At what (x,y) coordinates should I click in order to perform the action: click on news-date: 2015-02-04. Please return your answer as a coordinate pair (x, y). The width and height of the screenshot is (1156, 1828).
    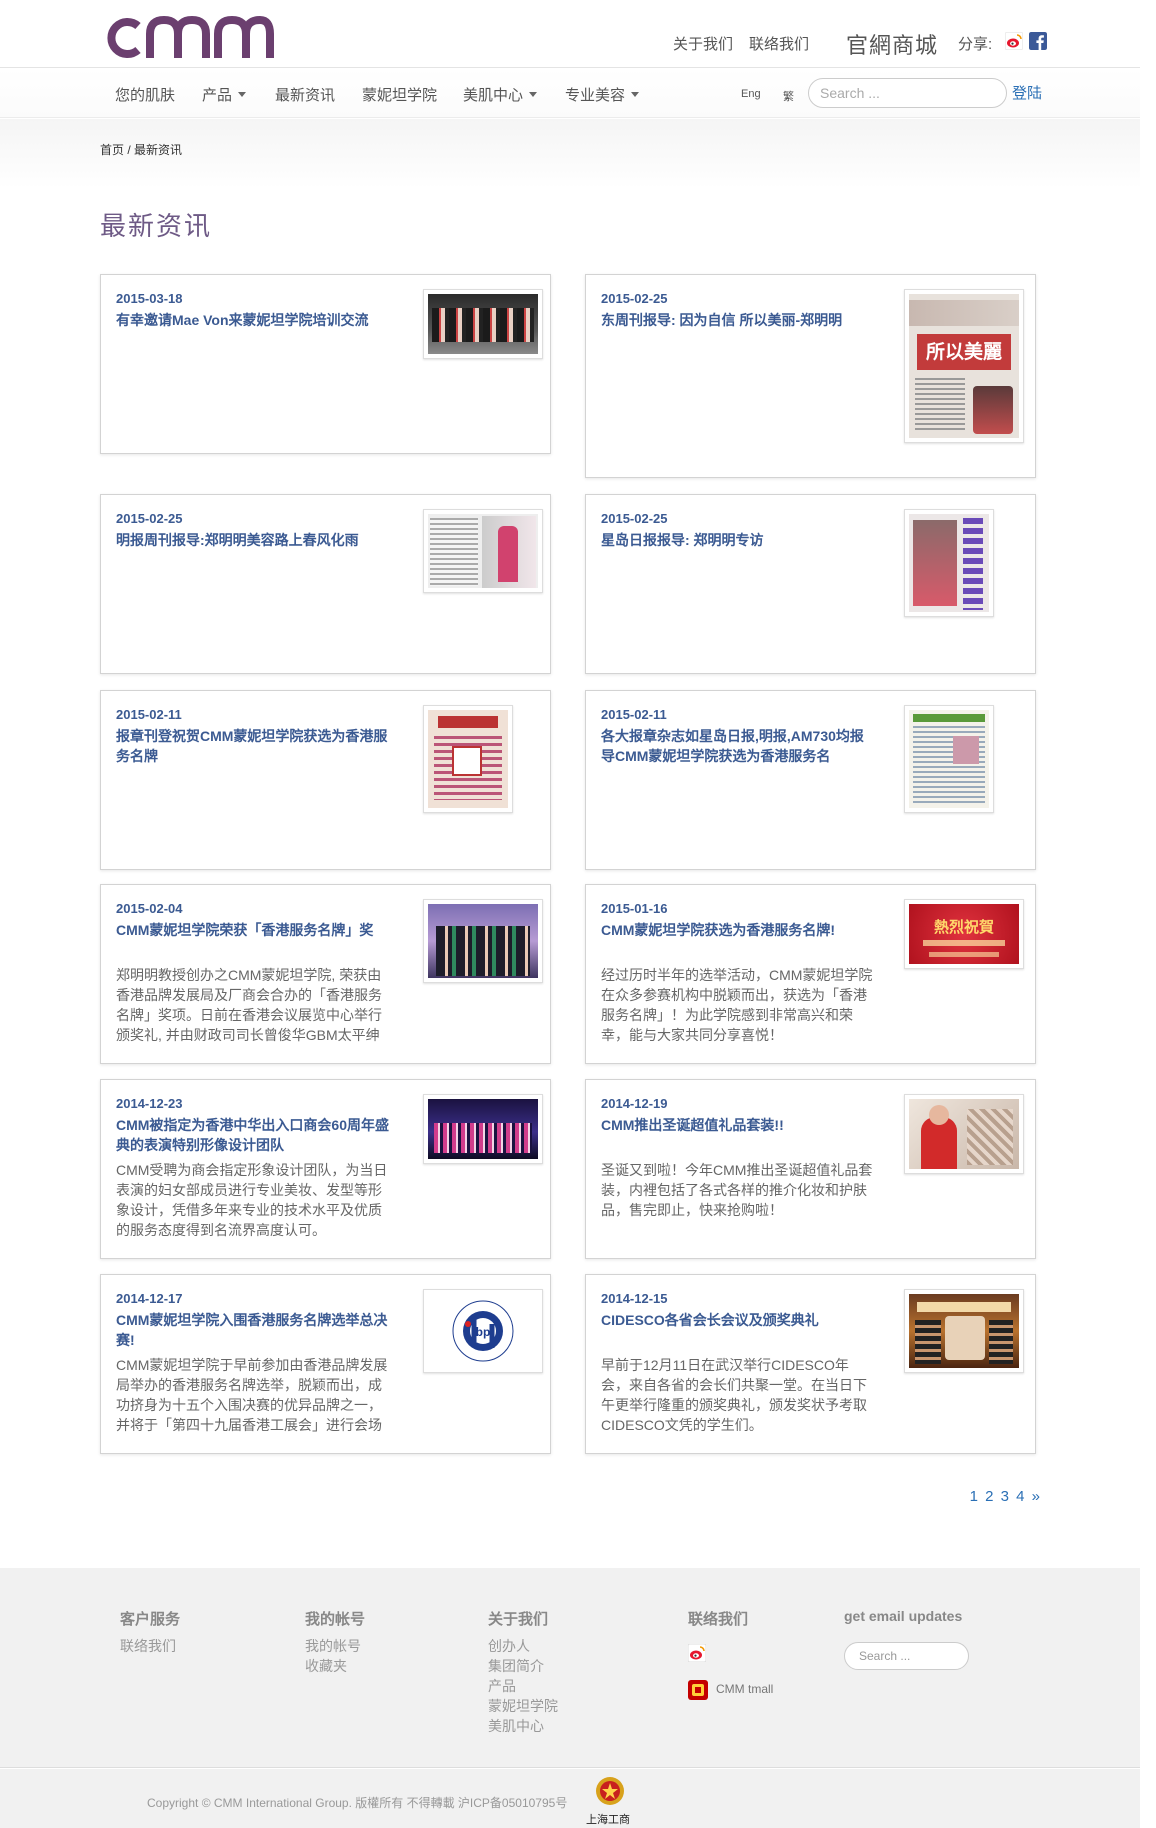
    Looking at the image, I should click on (149, 908).